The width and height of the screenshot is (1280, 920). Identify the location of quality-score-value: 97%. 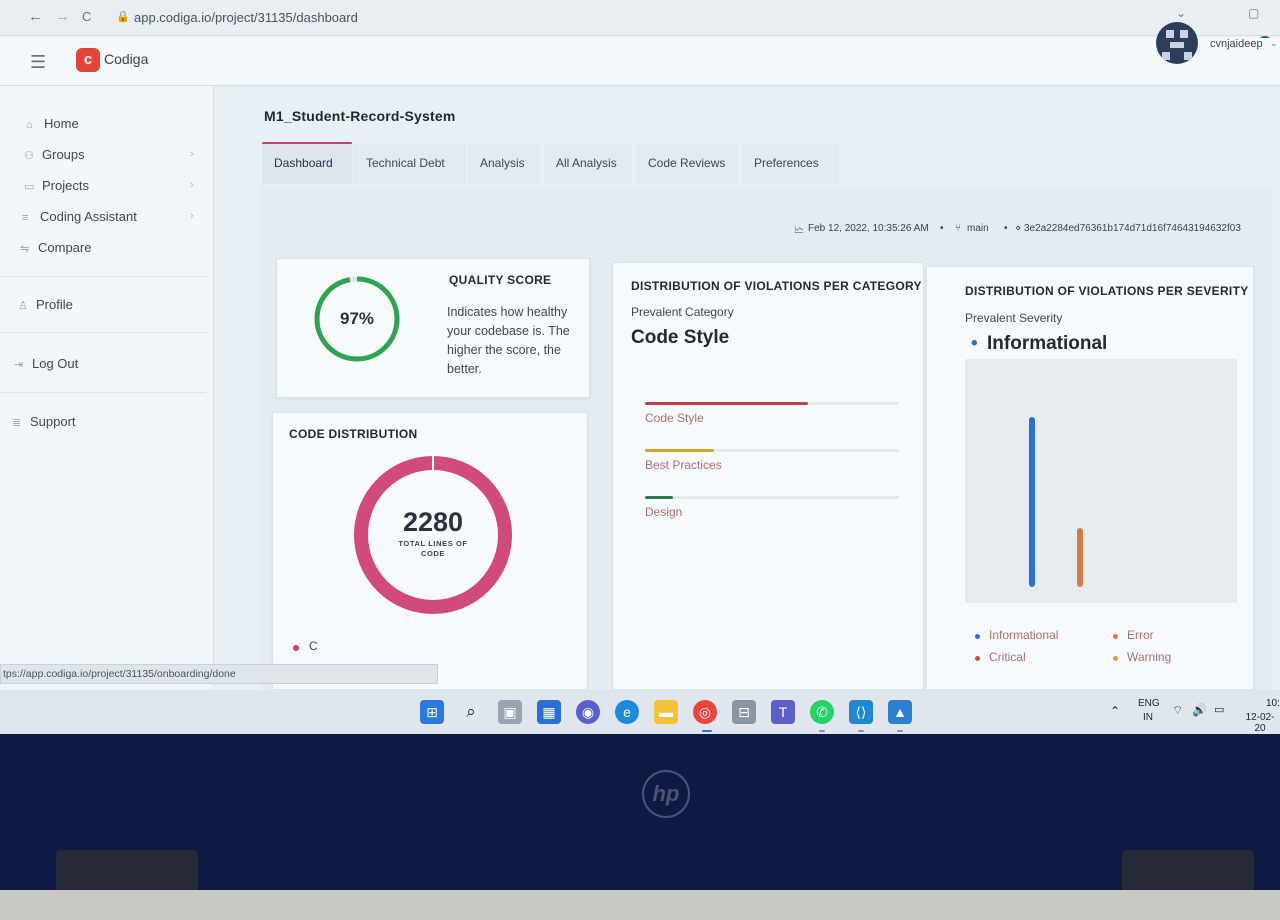
(357, 318).